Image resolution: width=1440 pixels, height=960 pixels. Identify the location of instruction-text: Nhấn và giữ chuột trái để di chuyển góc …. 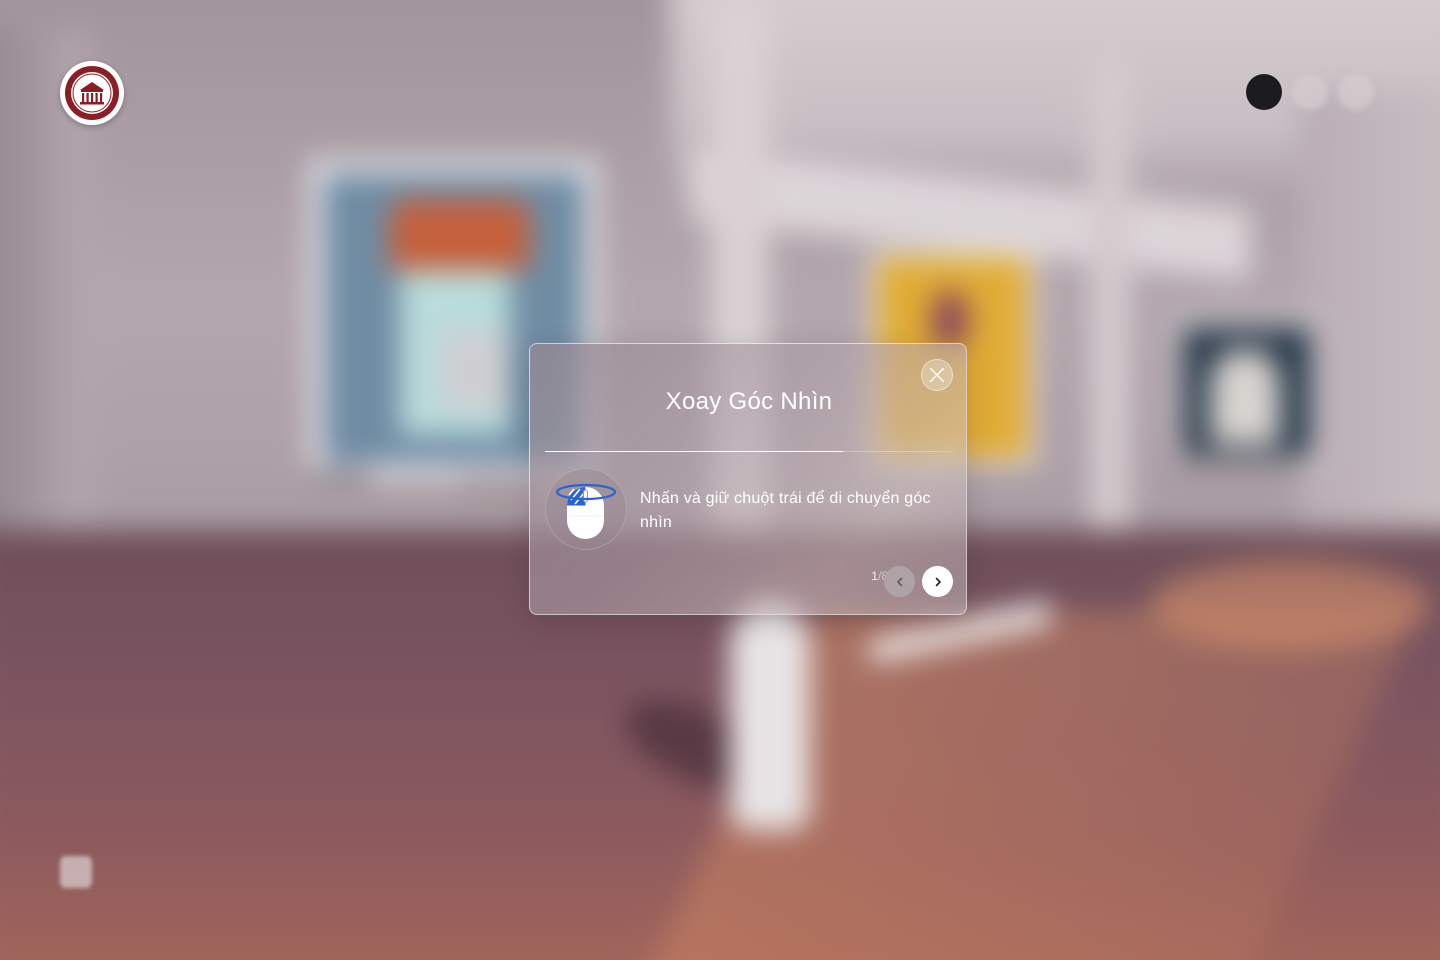
(785, 510).